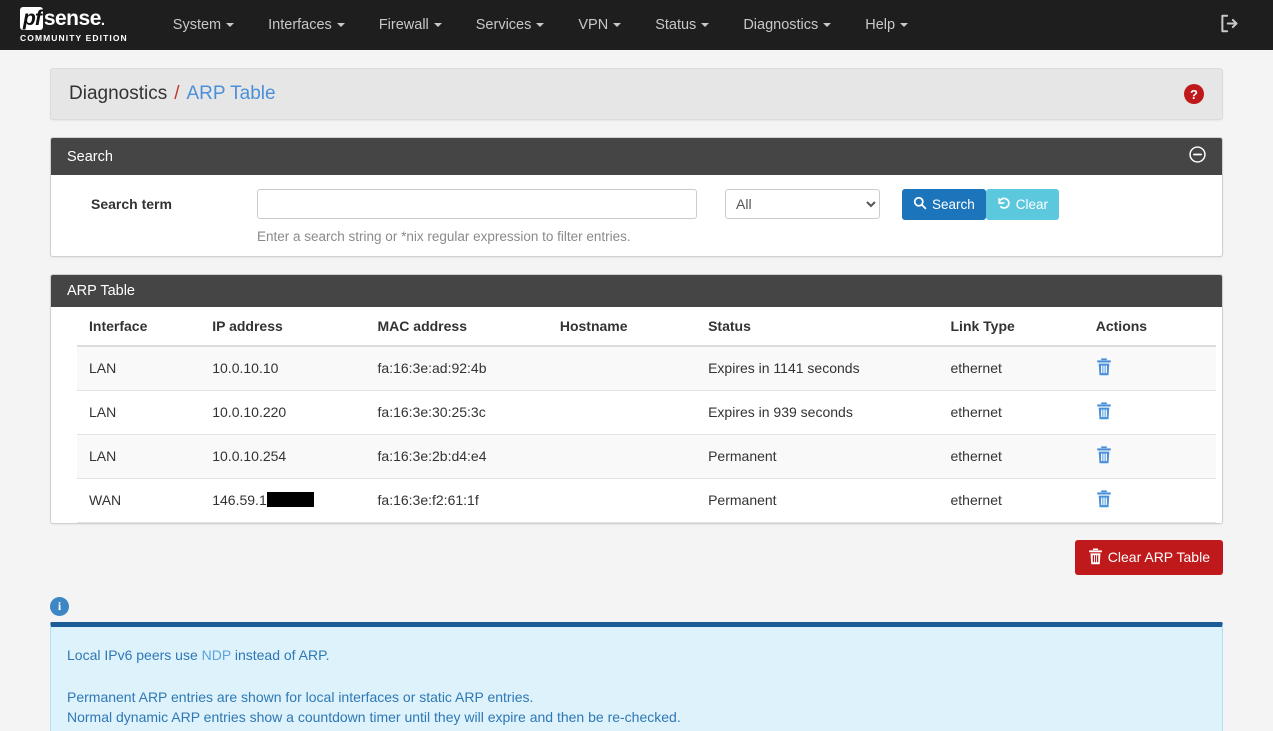 This screenshot has width=1273, height=731. What do you see at coordinates (510, 25) in the screenshot?
I see `nav-item-services: Services` at bounding box center [510, 25].